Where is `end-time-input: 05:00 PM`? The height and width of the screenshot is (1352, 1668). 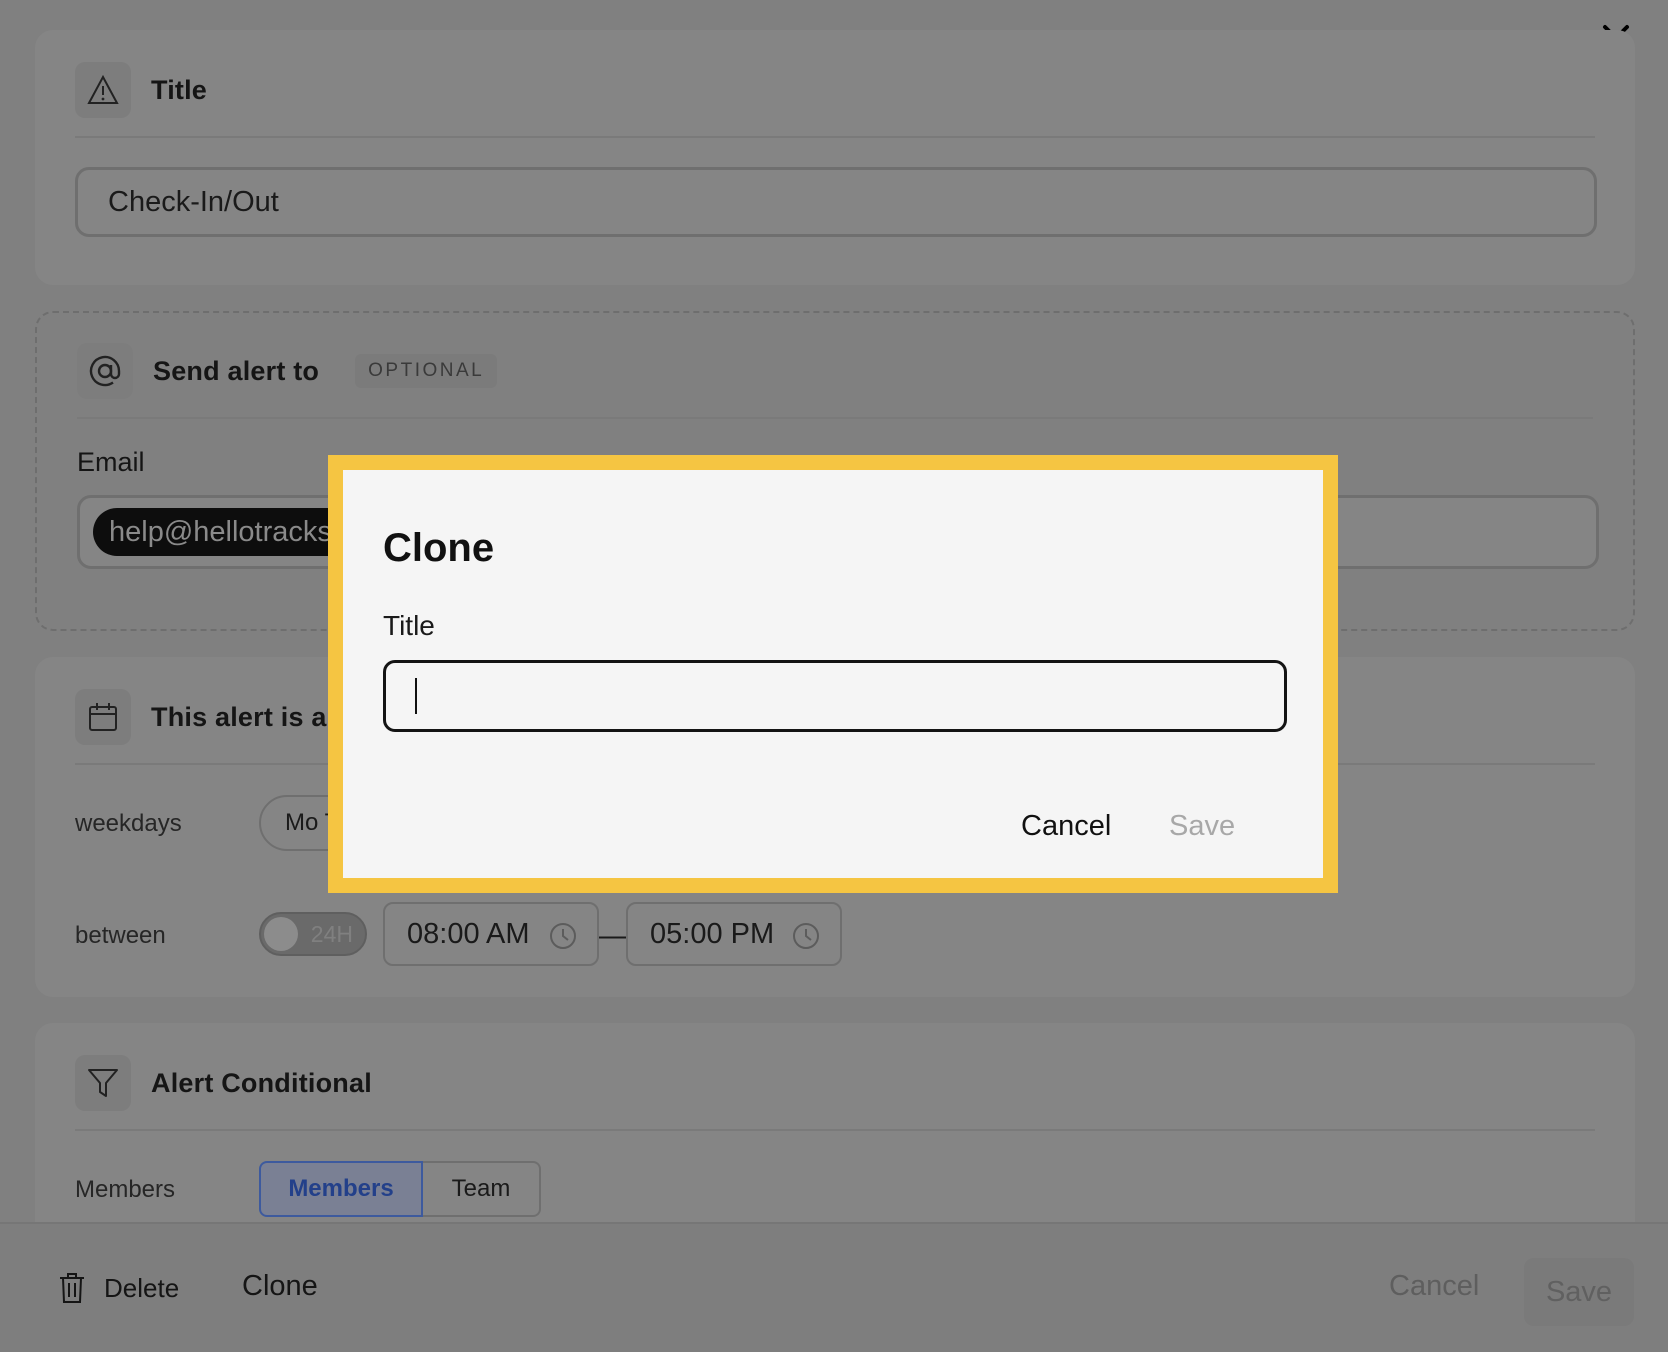
end-time-input: 05:00 PM is located at coordinates (734, 934).